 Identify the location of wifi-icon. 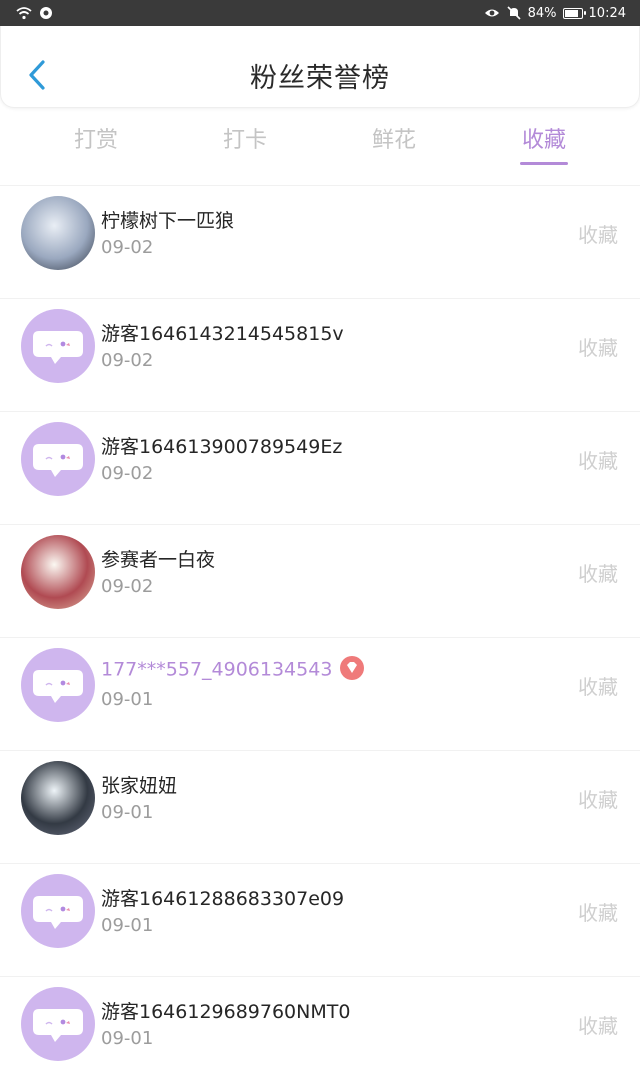
(24, 13).